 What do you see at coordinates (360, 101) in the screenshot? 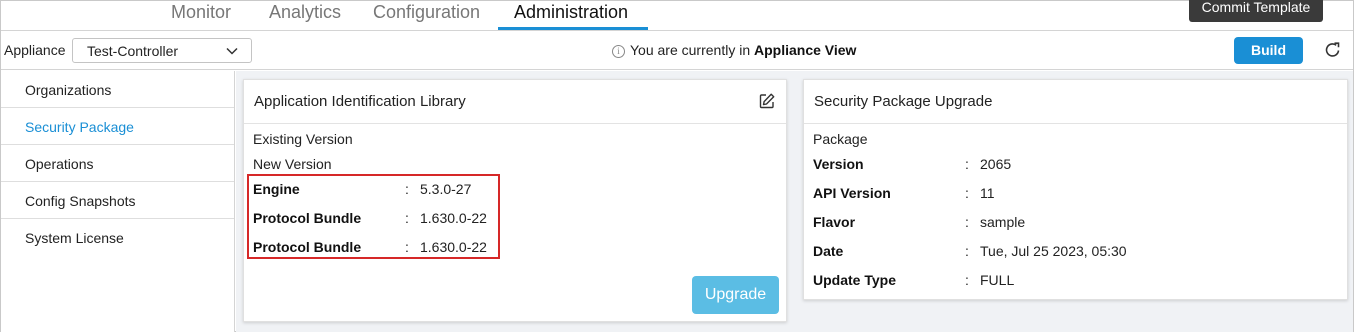
I see `card-title: Application Identification Library` at bounding box center [360, 101].